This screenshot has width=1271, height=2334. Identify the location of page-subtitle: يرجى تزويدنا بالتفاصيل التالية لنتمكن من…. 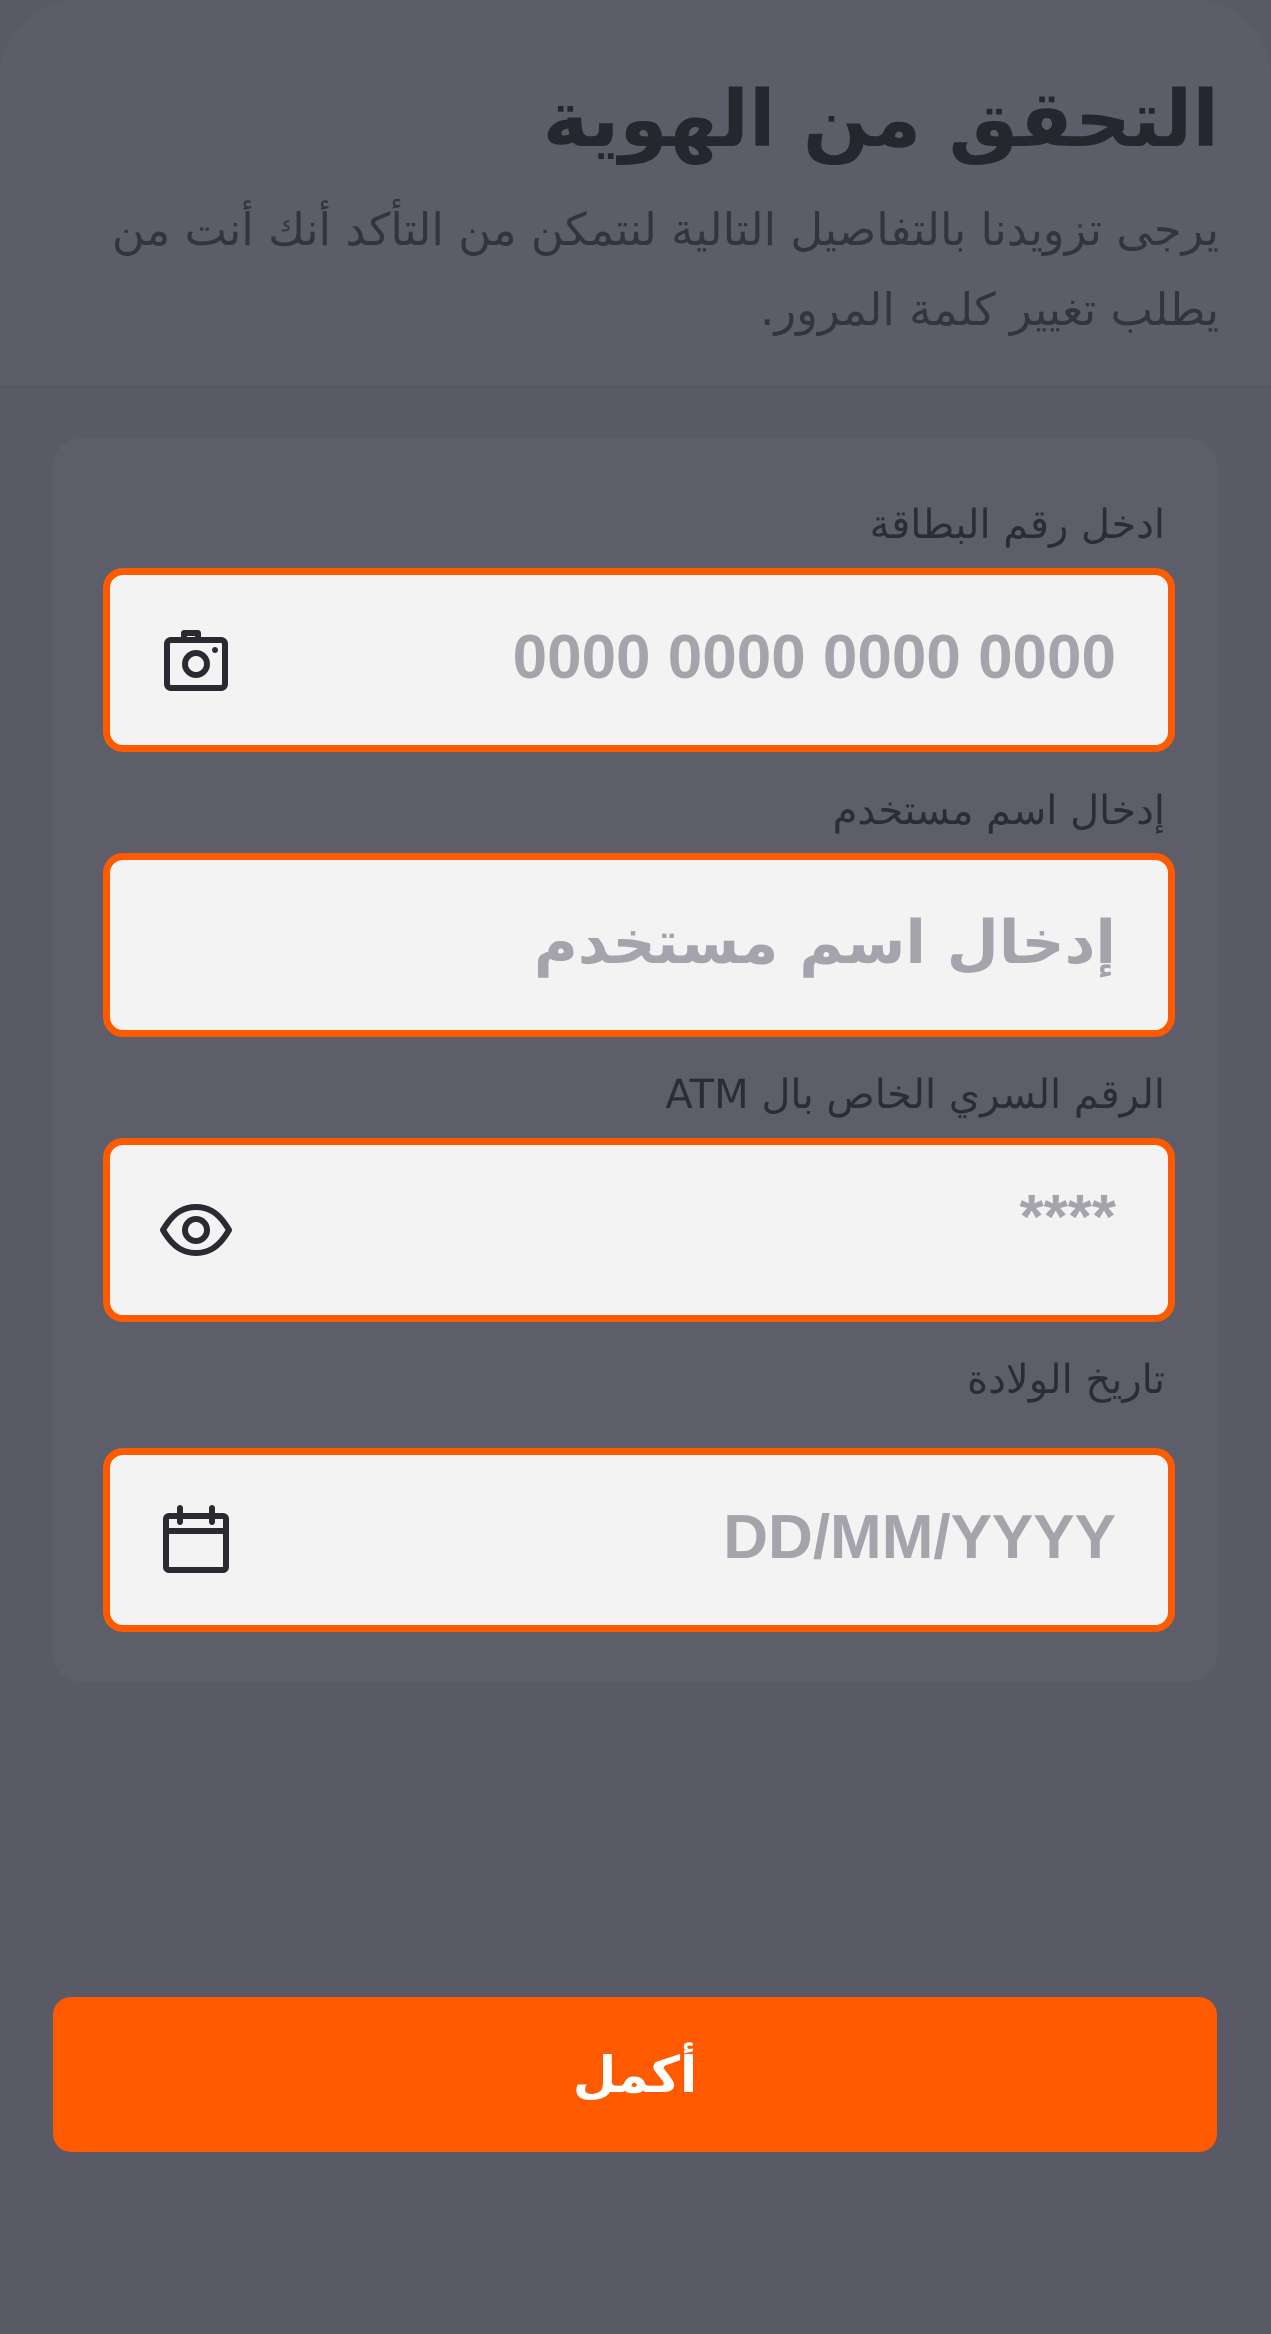
(665, 269).